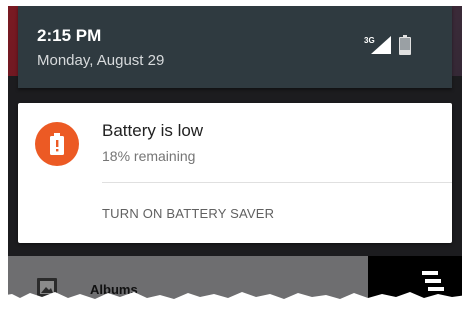 The height and width of the screenshot is (309, 467). Describe the element at coordinates (153, 130) in the screenshot. I see `notification-title: Battery is low` at that location.